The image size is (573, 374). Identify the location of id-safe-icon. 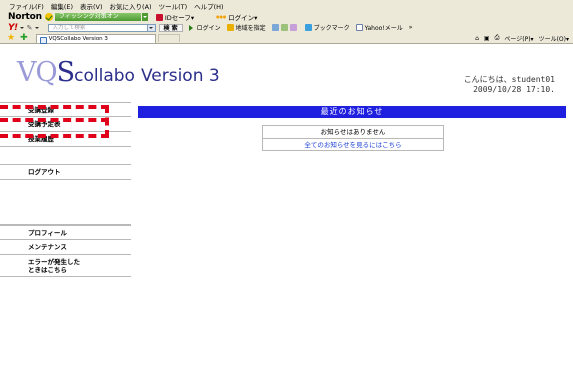
(159, 17).